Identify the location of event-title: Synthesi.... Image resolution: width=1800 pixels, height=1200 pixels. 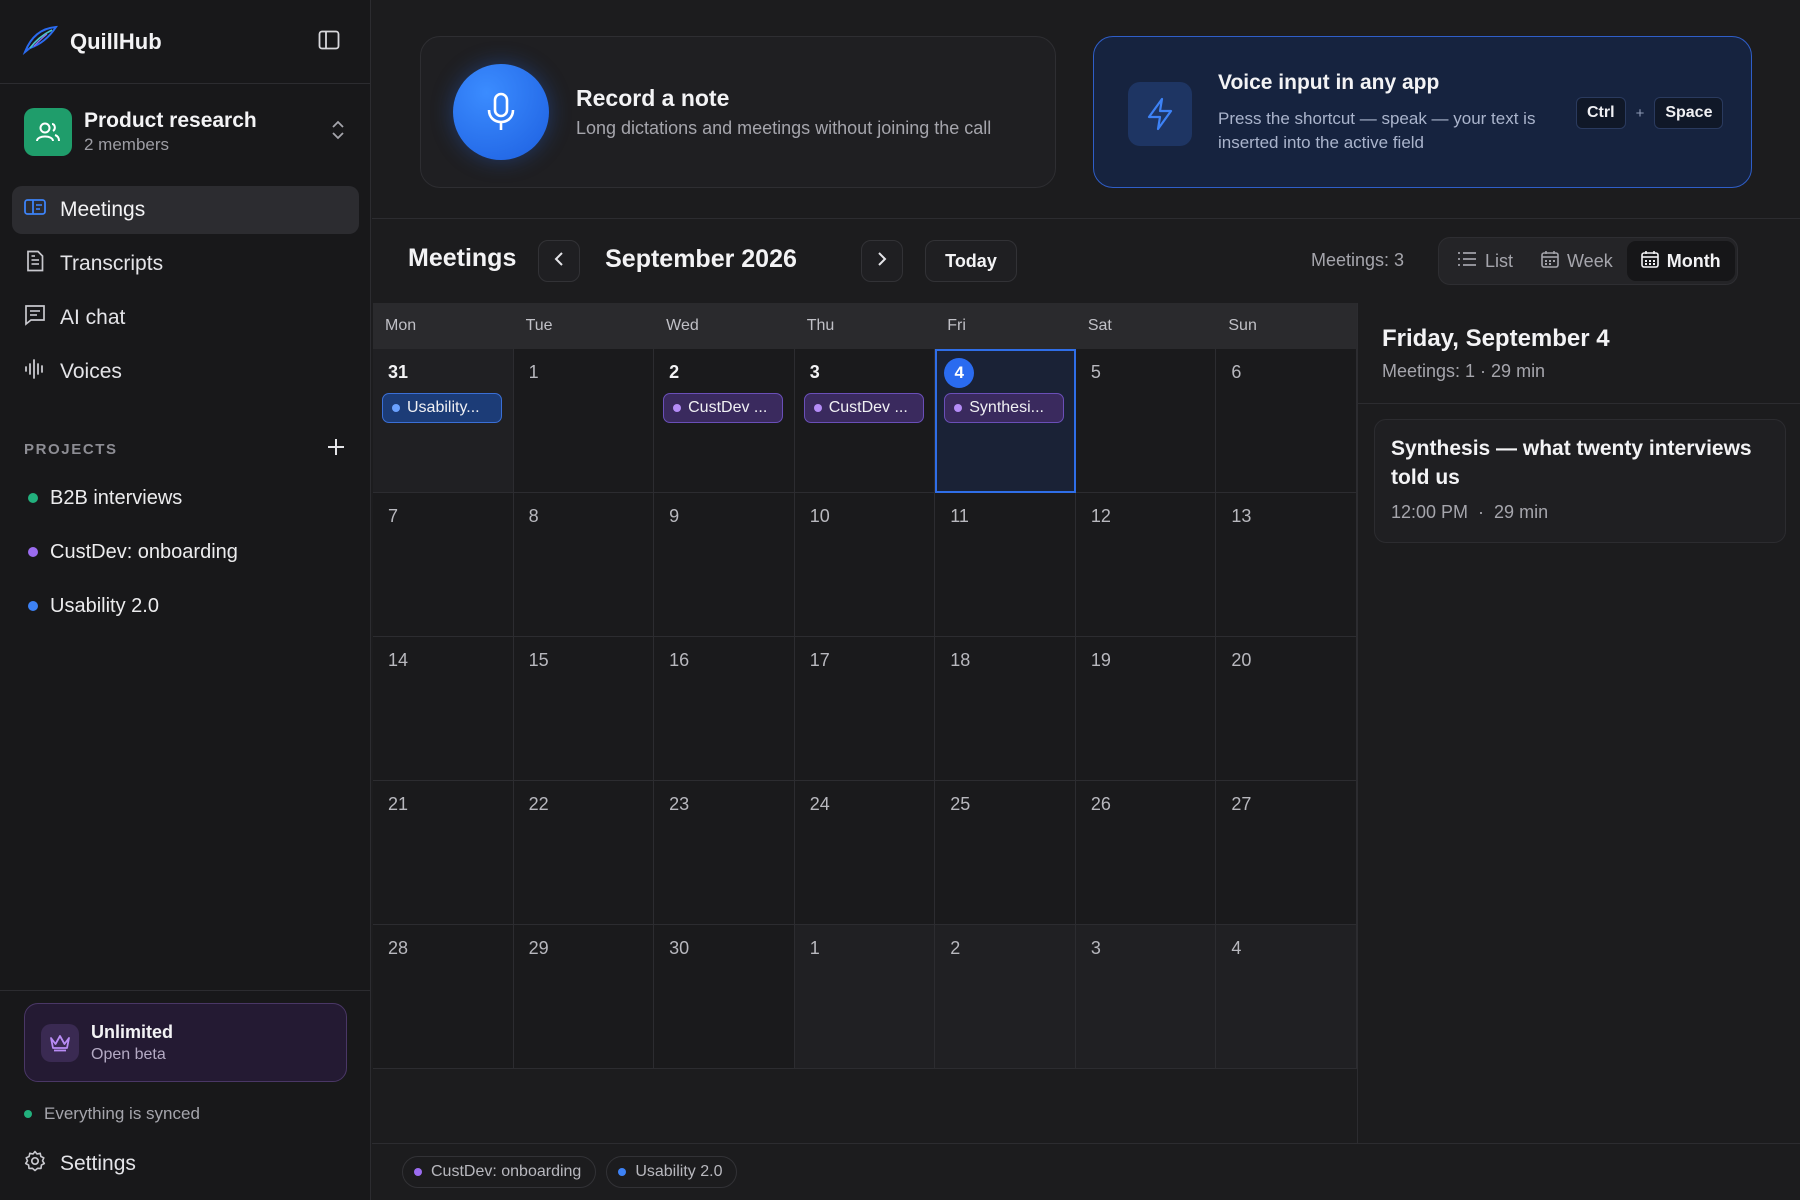
(1006, 407).